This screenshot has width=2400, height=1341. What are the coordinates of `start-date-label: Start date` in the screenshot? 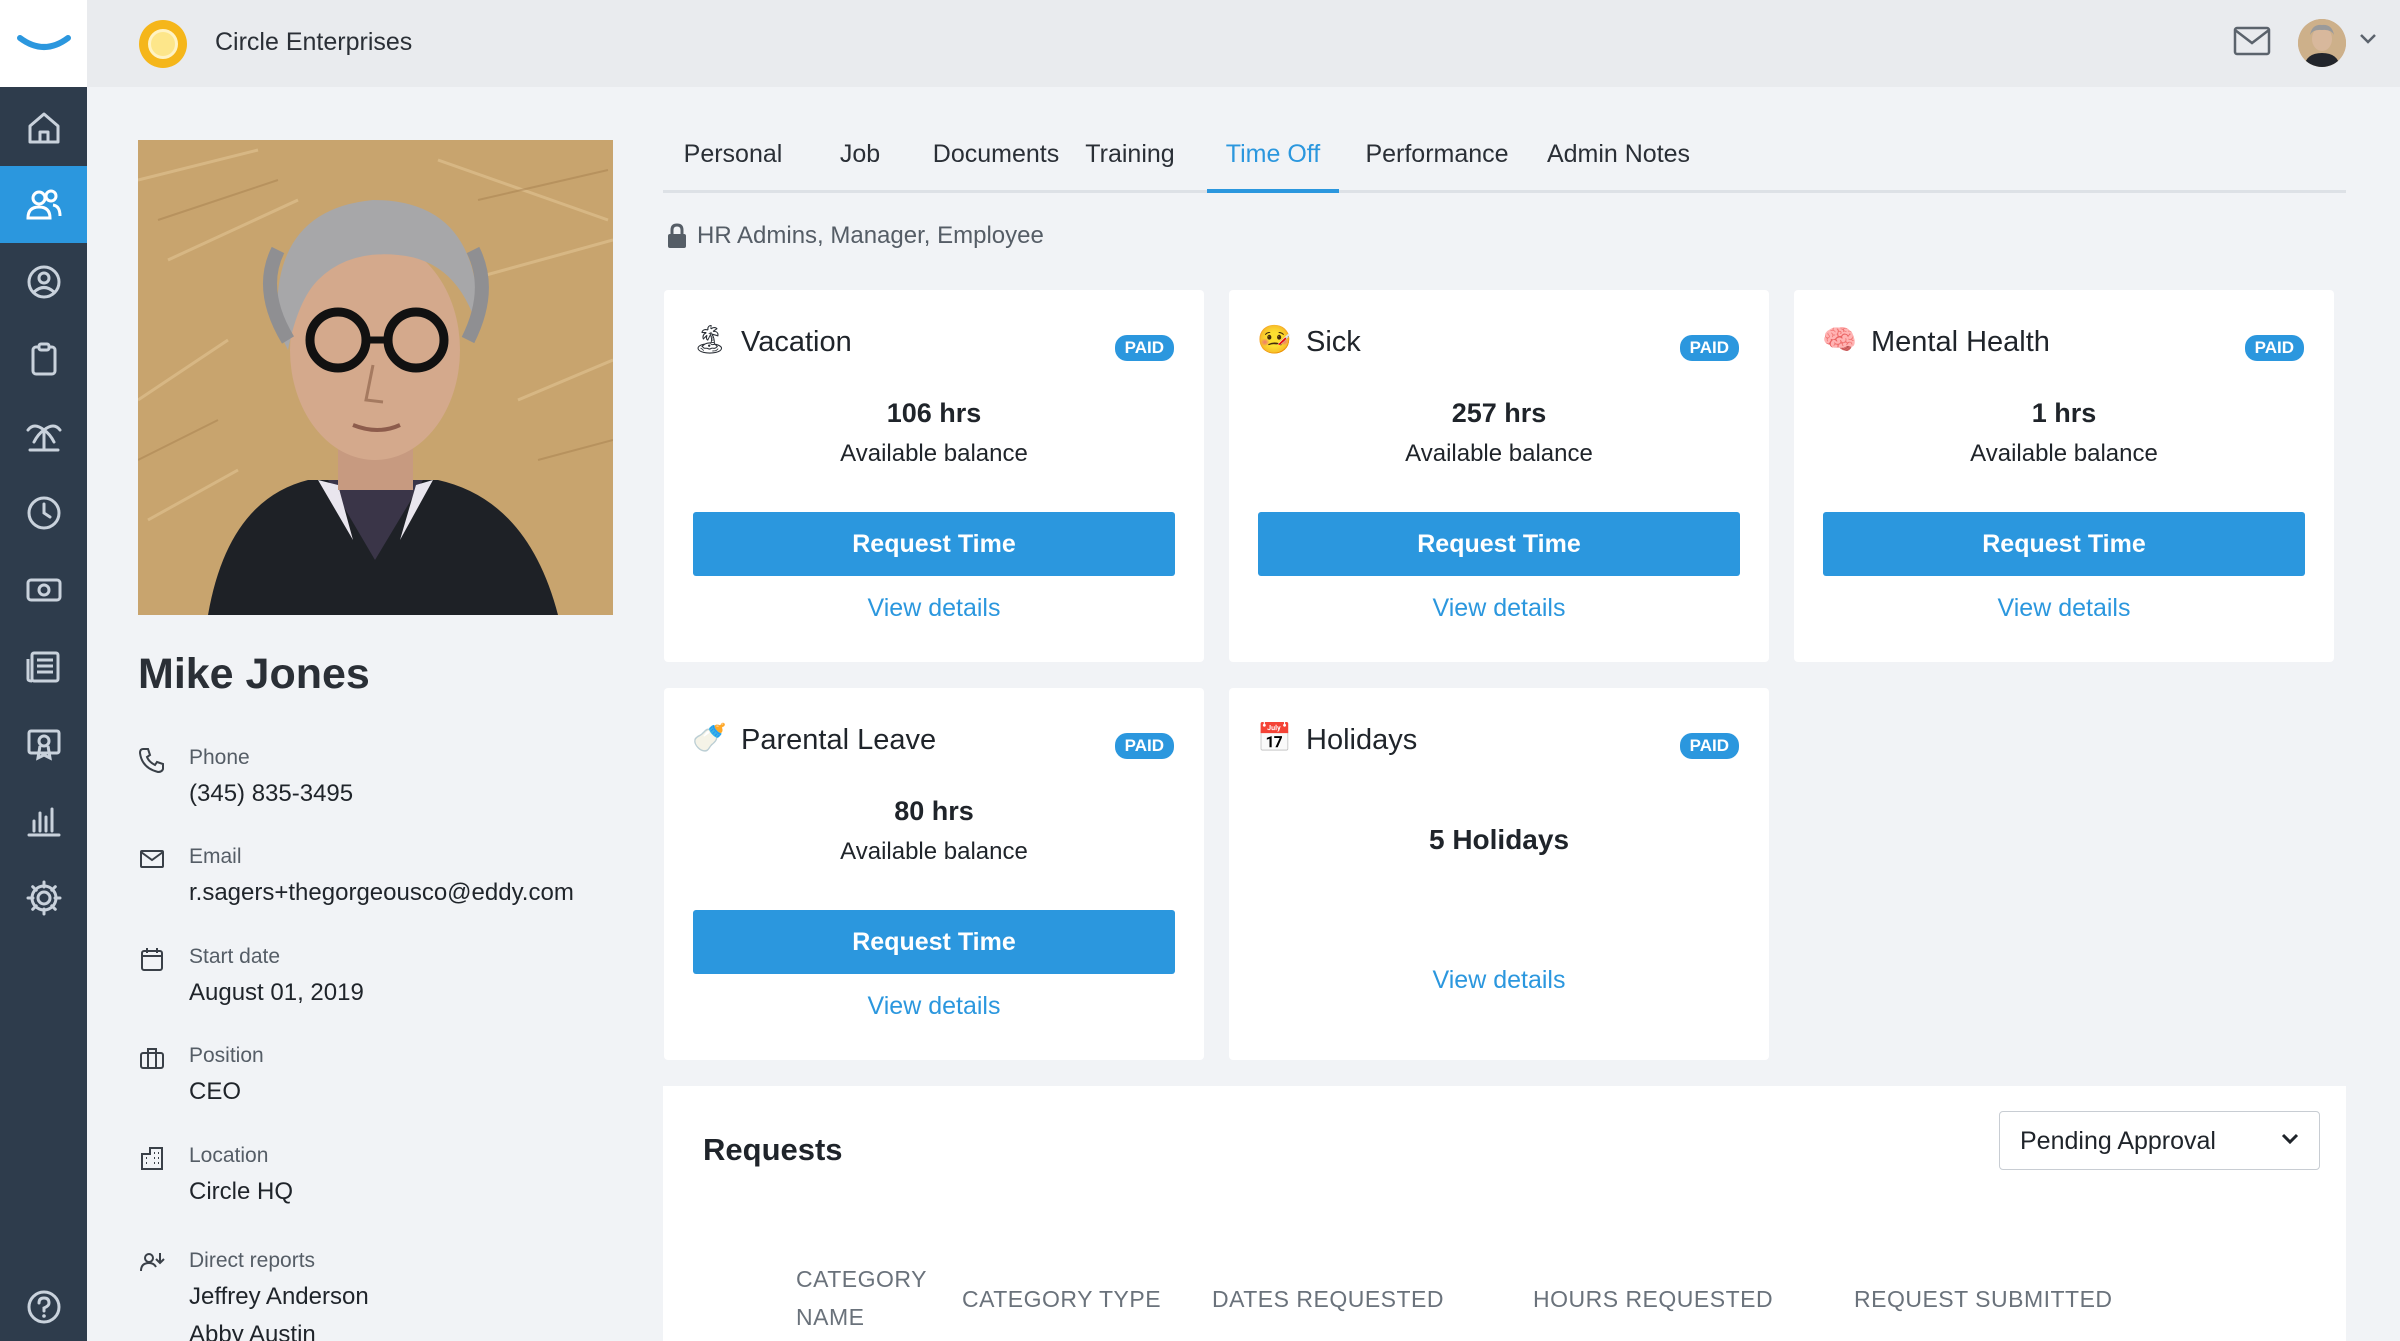 It's located at (235, 956).